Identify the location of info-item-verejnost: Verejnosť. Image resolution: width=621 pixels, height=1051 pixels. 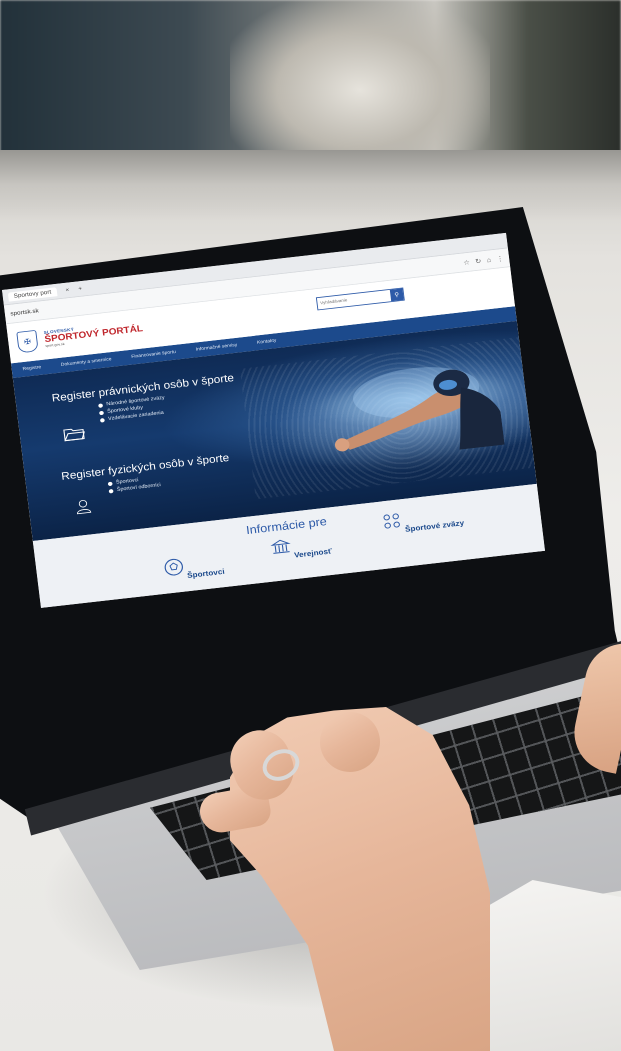
(301, 547).